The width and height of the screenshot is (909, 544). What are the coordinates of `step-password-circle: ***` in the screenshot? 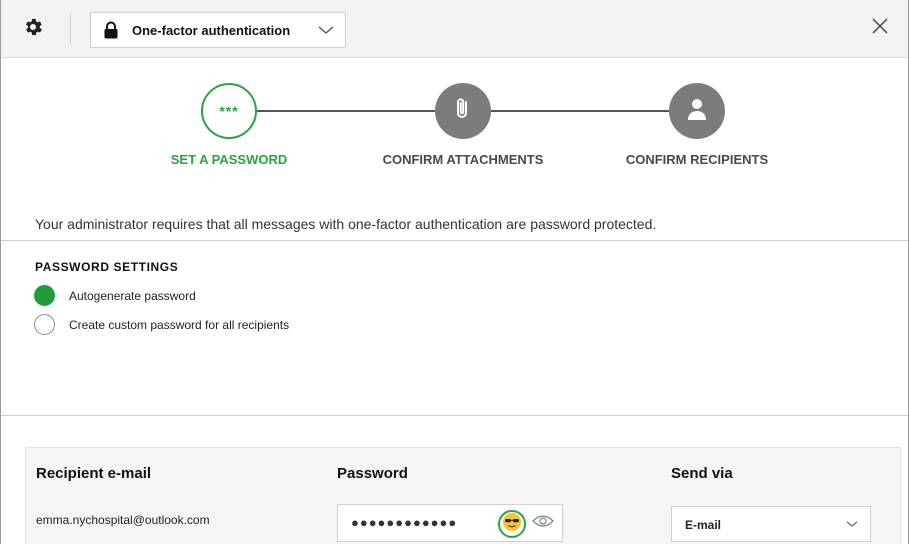 It's located at (229, 111).